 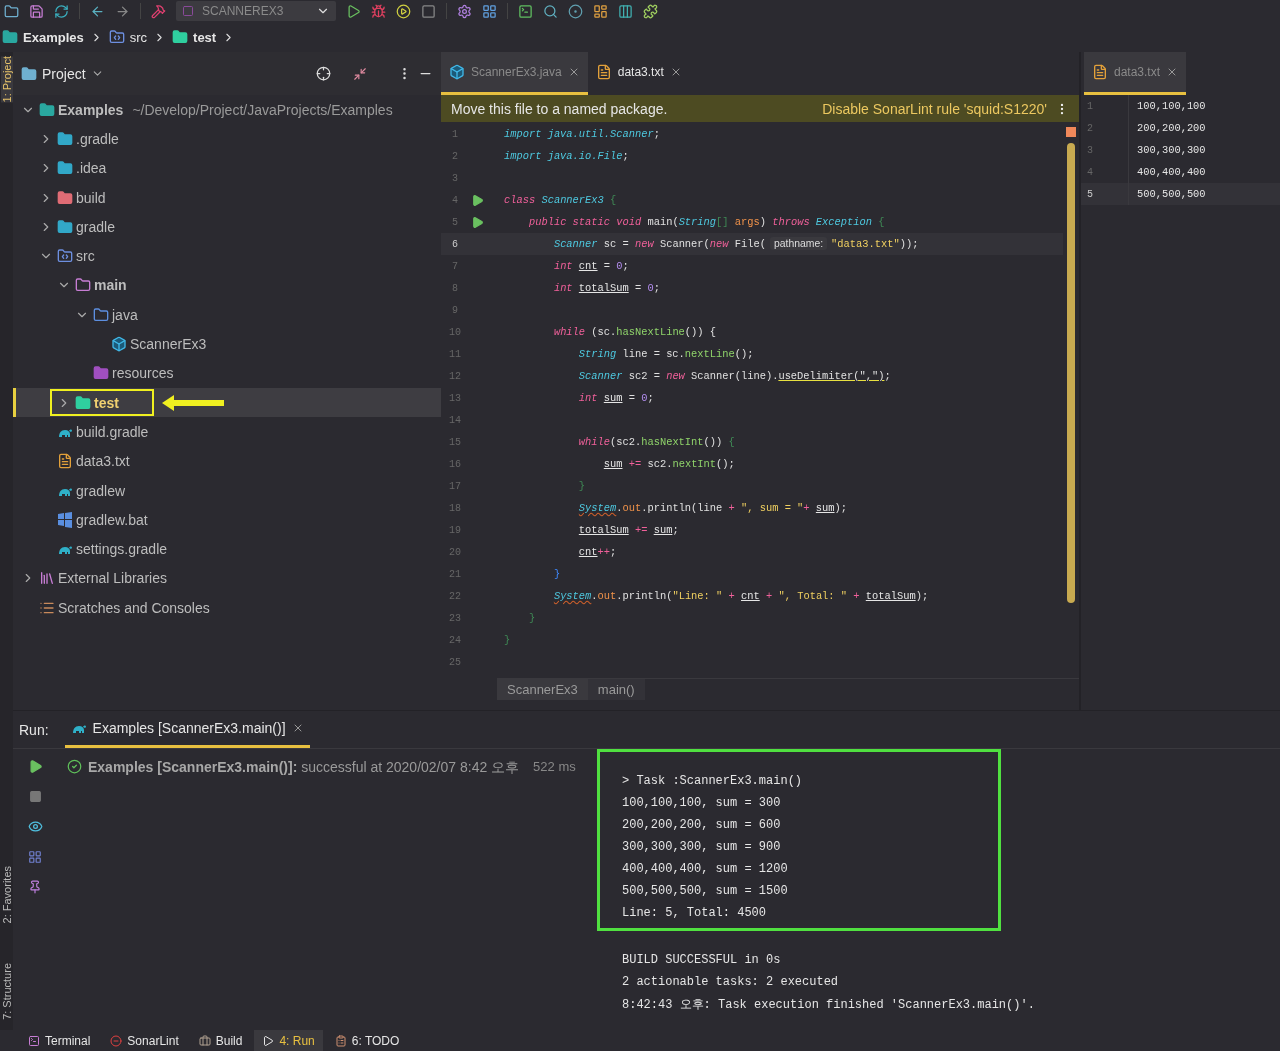 I want to click on breadcrumb-item: main(), so click(x=616, y=689).